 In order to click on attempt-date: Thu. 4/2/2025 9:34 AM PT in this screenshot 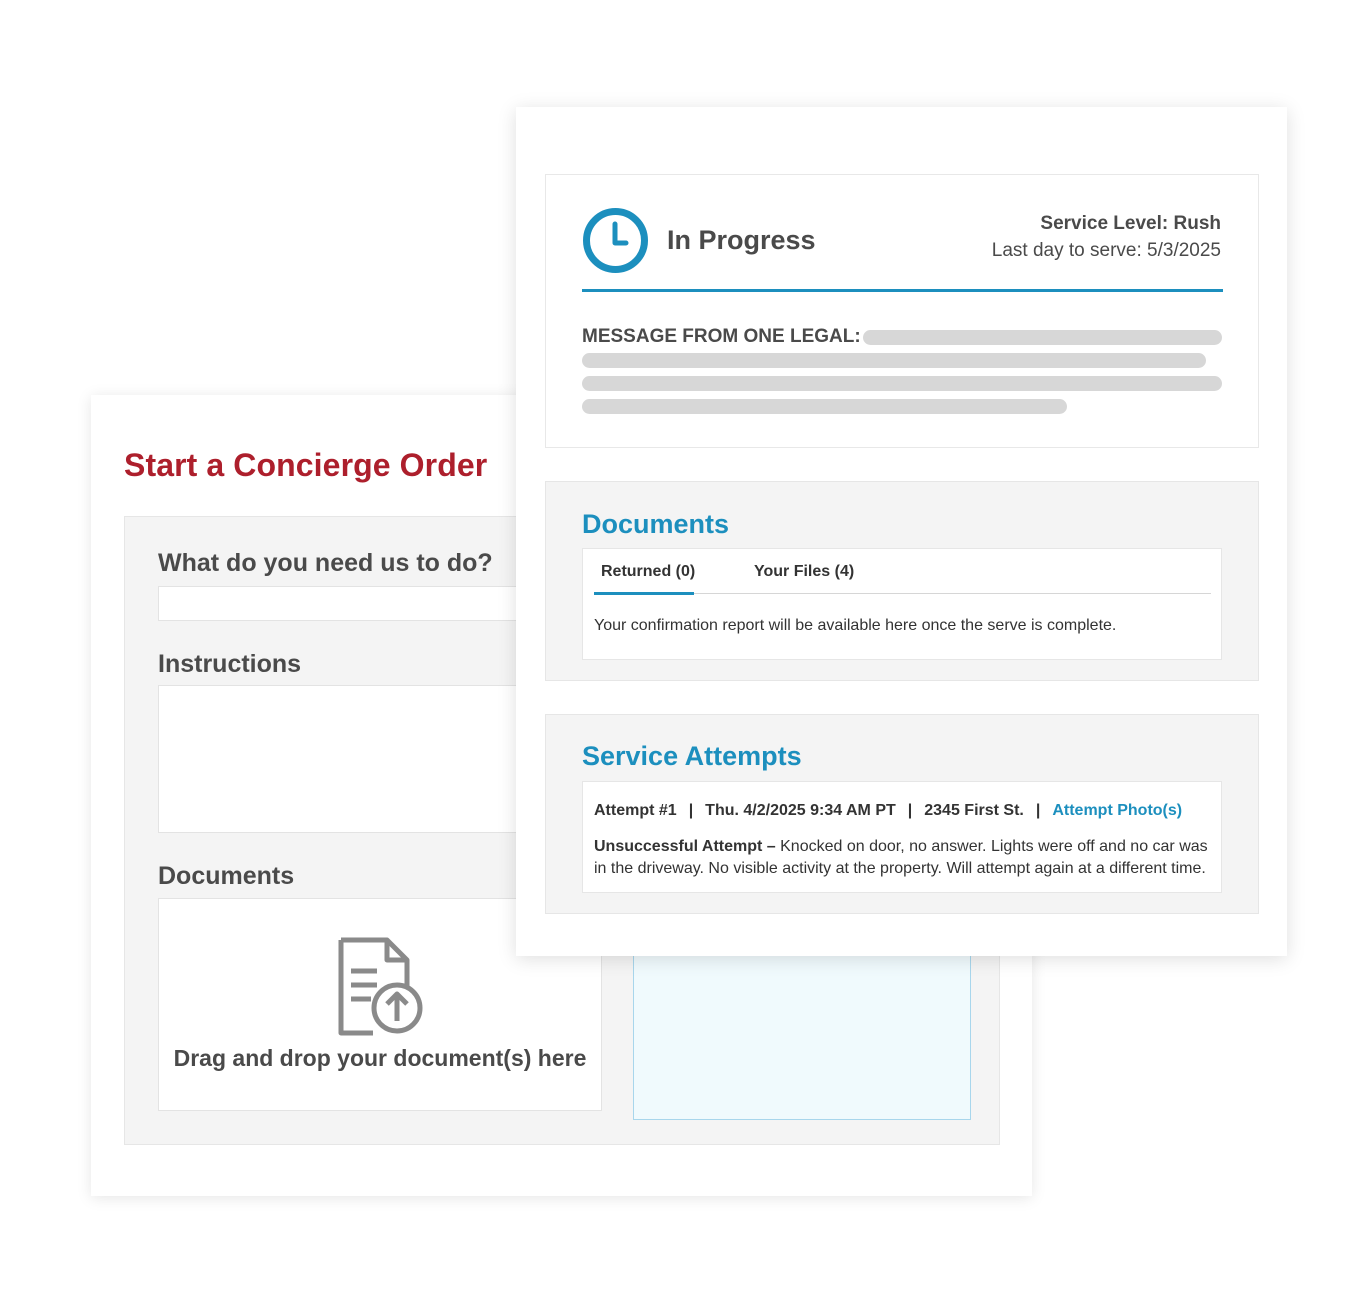, I will do `click(800, 810)`.